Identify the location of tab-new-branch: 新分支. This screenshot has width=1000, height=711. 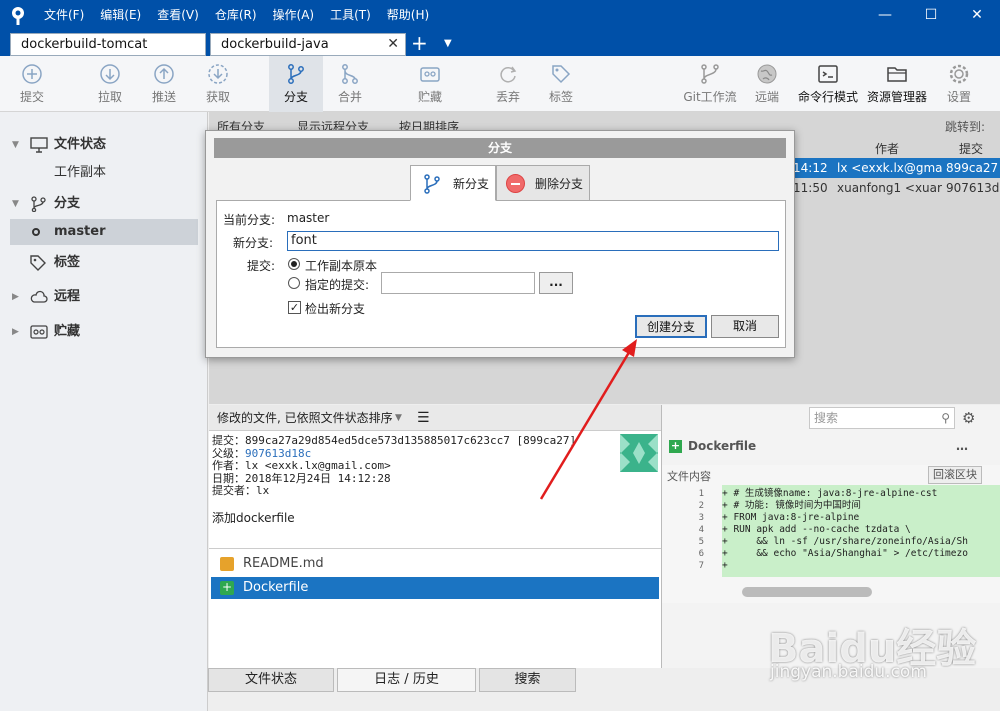
(453, 183).